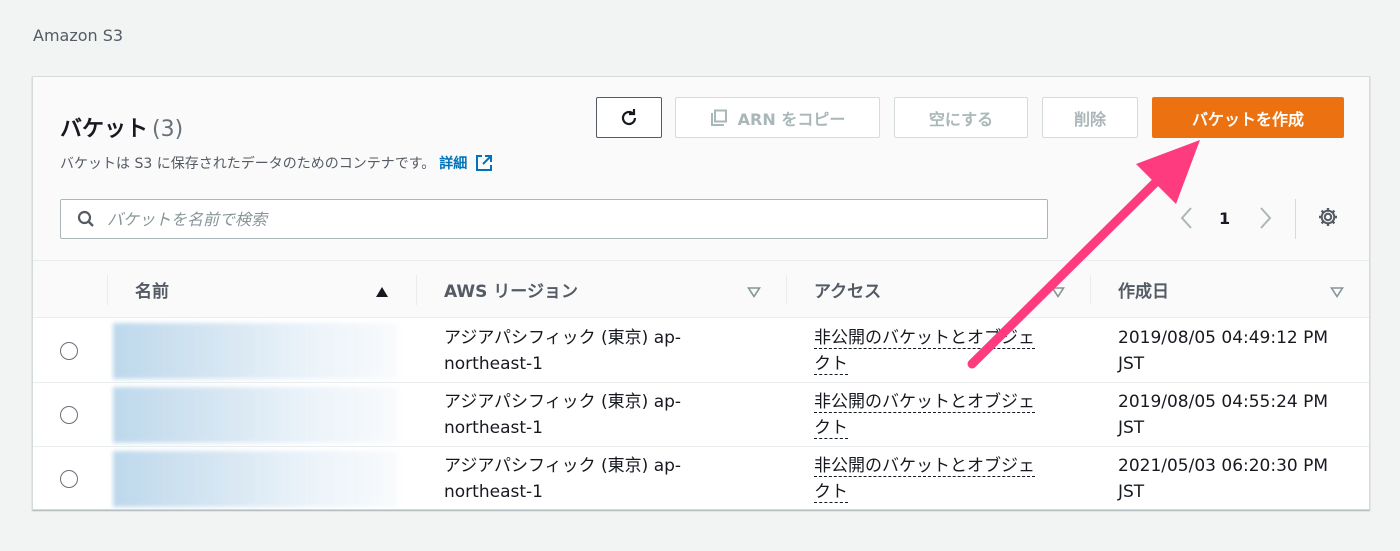  I want to click on created-date-cell: 2019/08/05 04:55:24 PM JST, so click(1238, 415).